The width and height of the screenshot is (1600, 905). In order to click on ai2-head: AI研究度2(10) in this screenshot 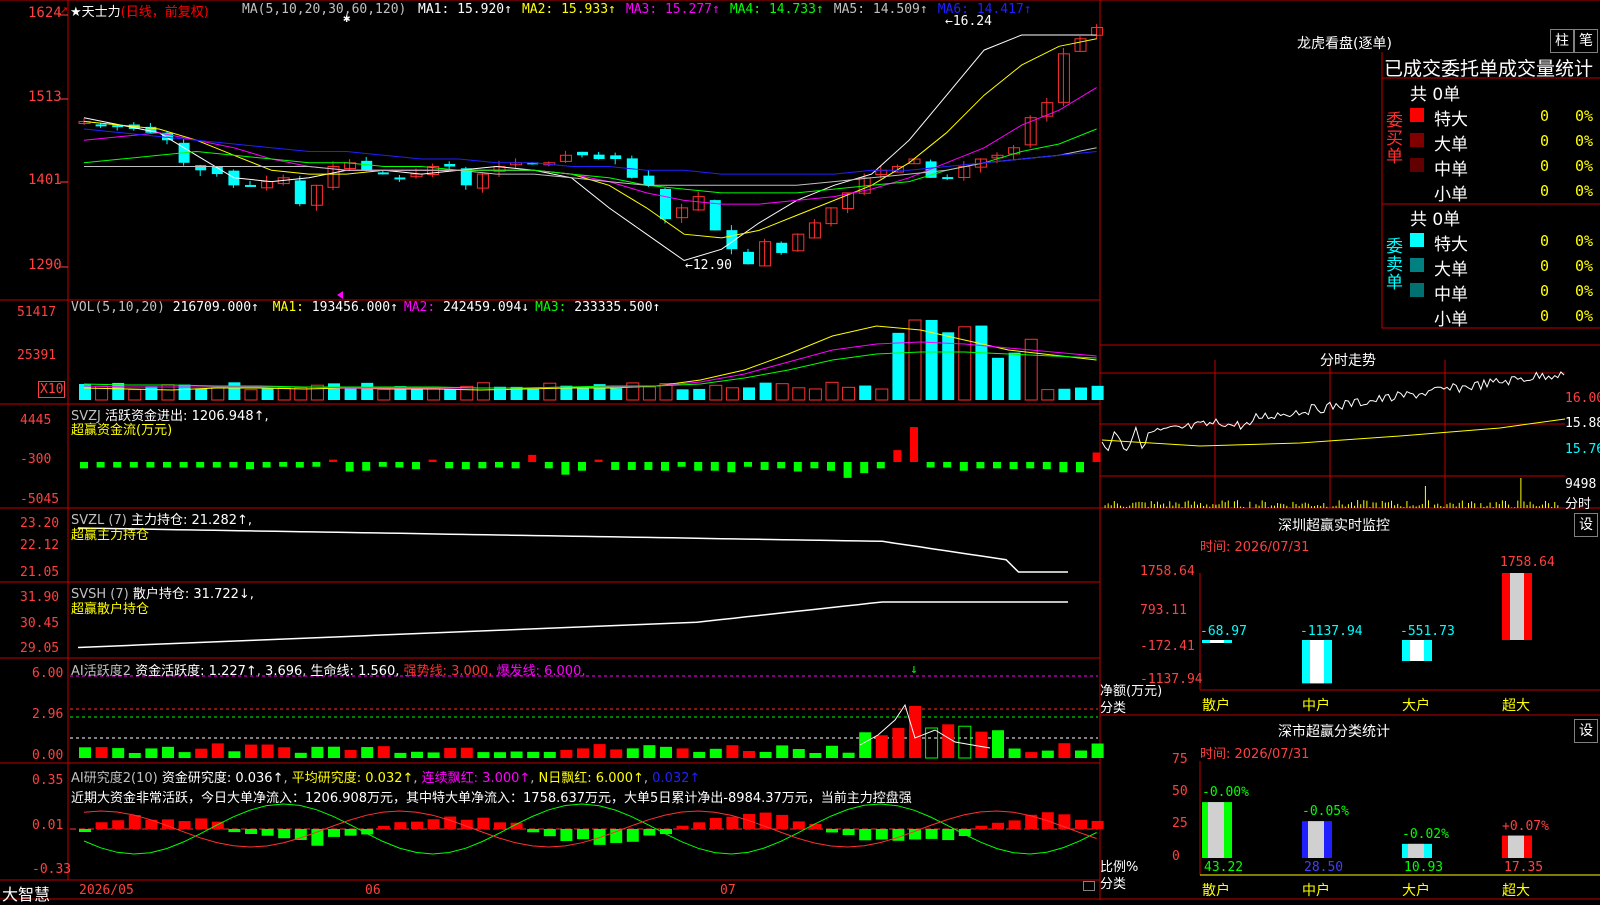, I will do `click(114, 778)`.